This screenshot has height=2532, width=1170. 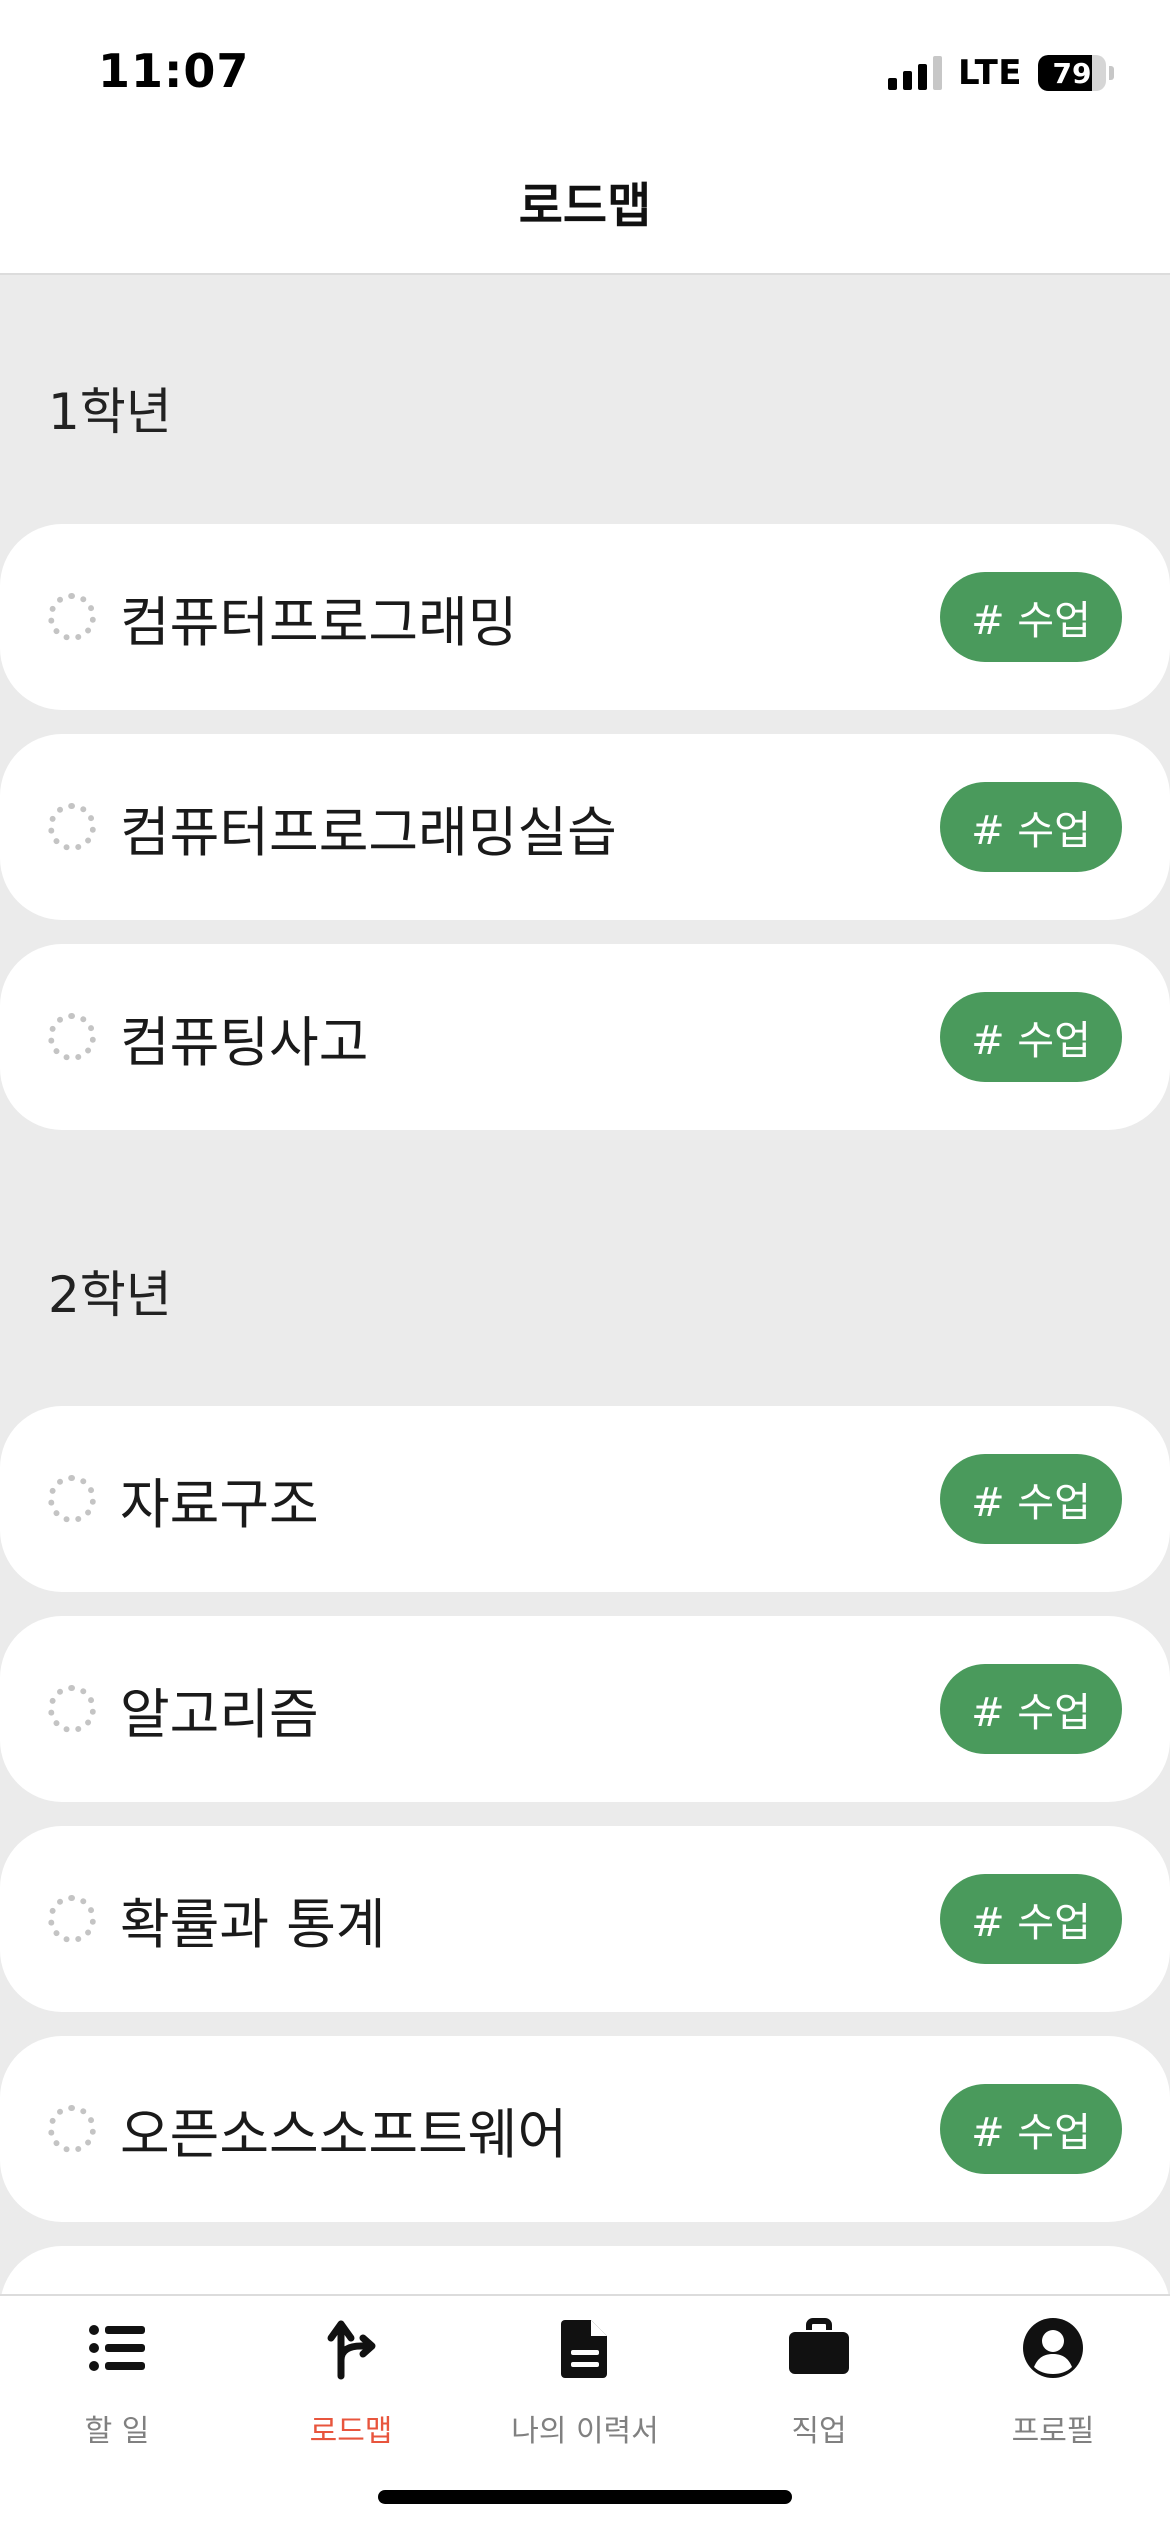 I want to click on battery-percent: 79, so click(x=1072, y=73).